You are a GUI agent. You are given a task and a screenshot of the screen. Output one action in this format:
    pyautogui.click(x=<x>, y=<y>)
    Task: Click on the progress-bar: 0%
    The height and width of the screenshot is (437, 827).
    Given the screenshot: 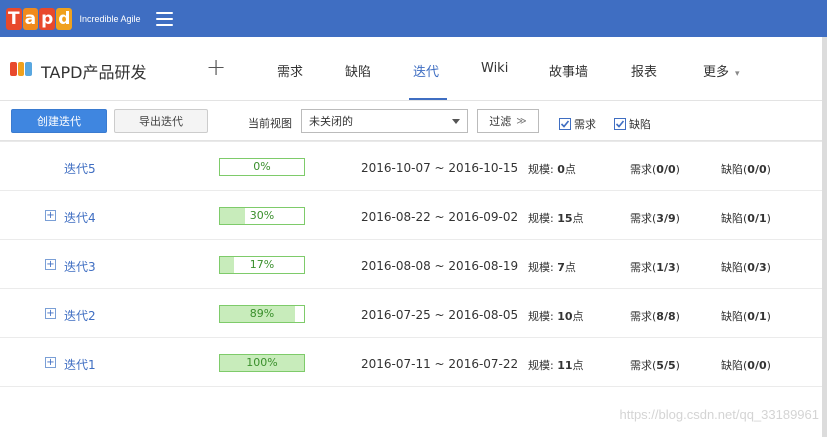 What is the action you would take?
    pyautogui.click(x=262, y=167)
    